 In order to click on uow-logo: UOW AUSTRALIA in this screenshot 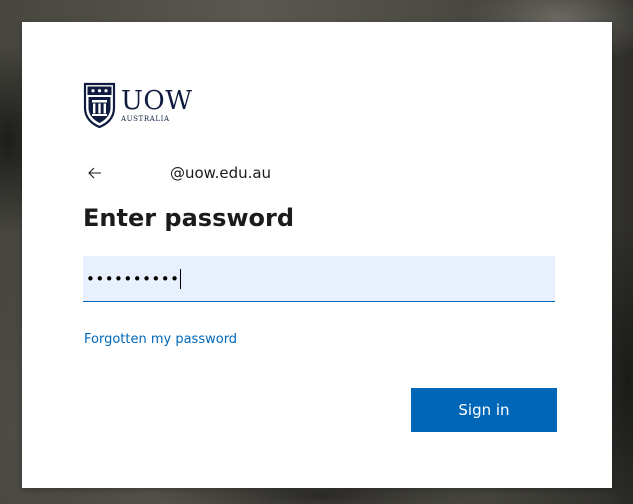, I will do `click(137, 105)`.